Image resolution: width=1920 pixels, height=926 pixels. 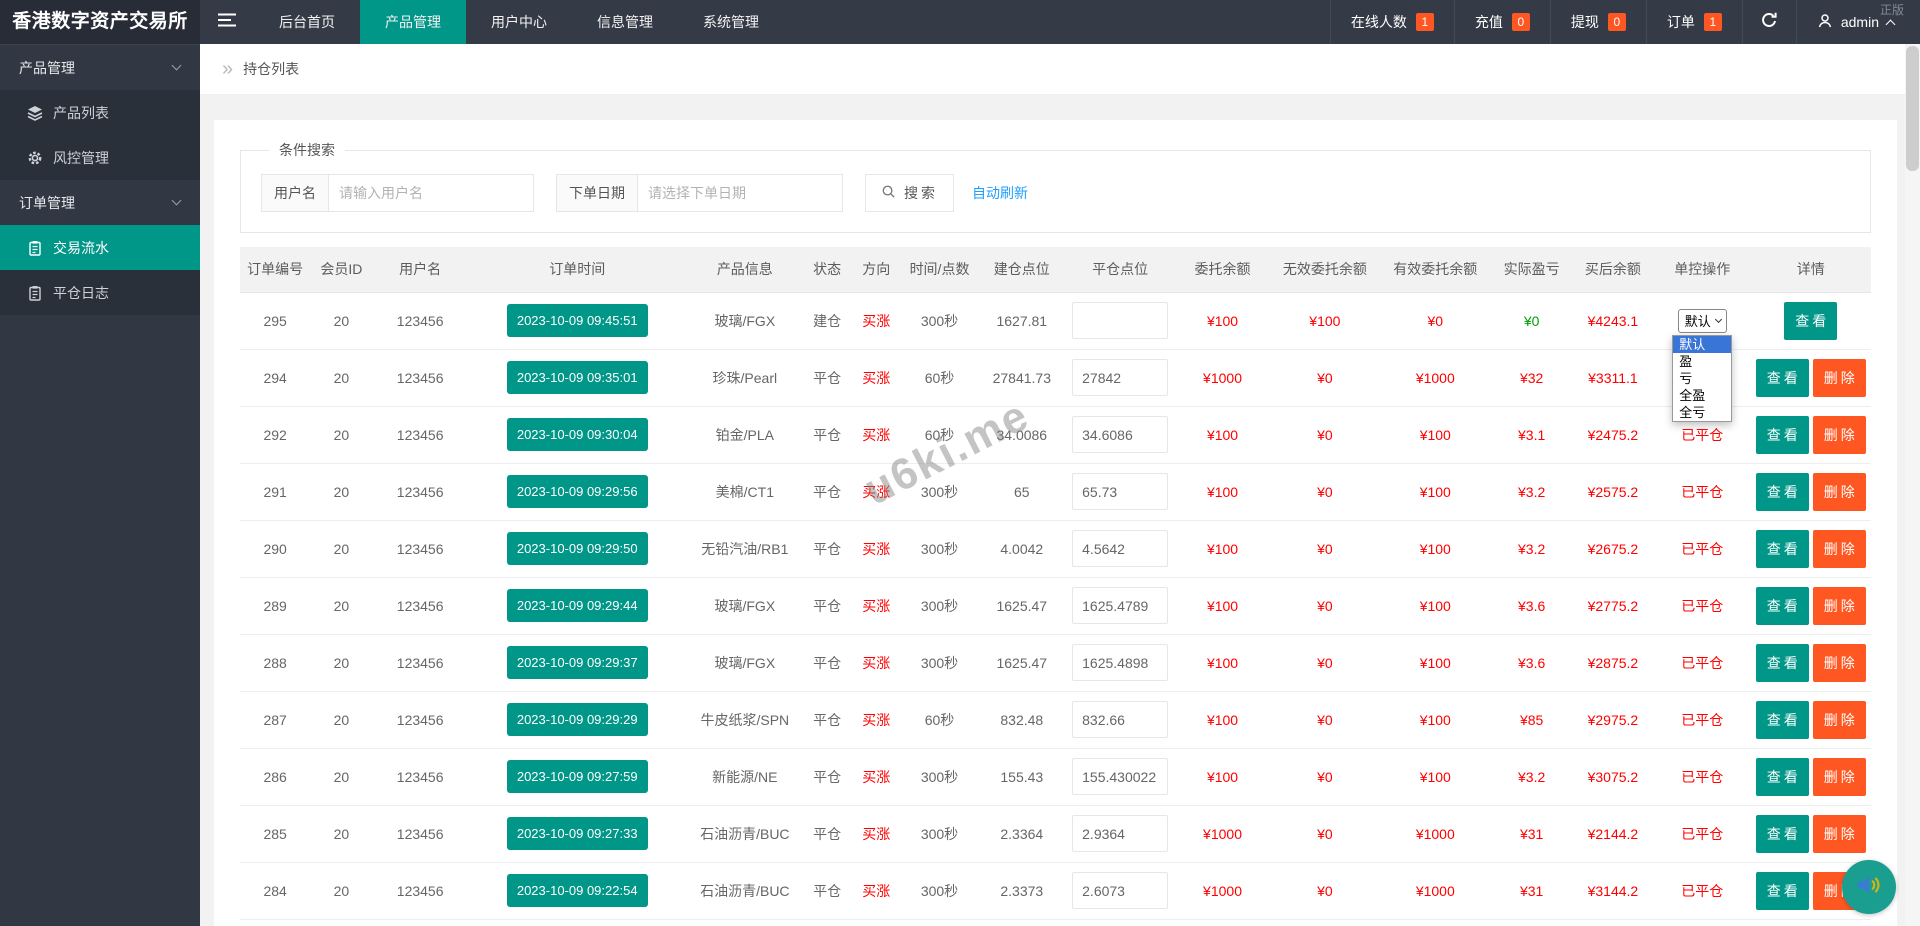 I want to click on cell-order-time: 2023-10-09 09:21:20, so click(x=577, y=922).